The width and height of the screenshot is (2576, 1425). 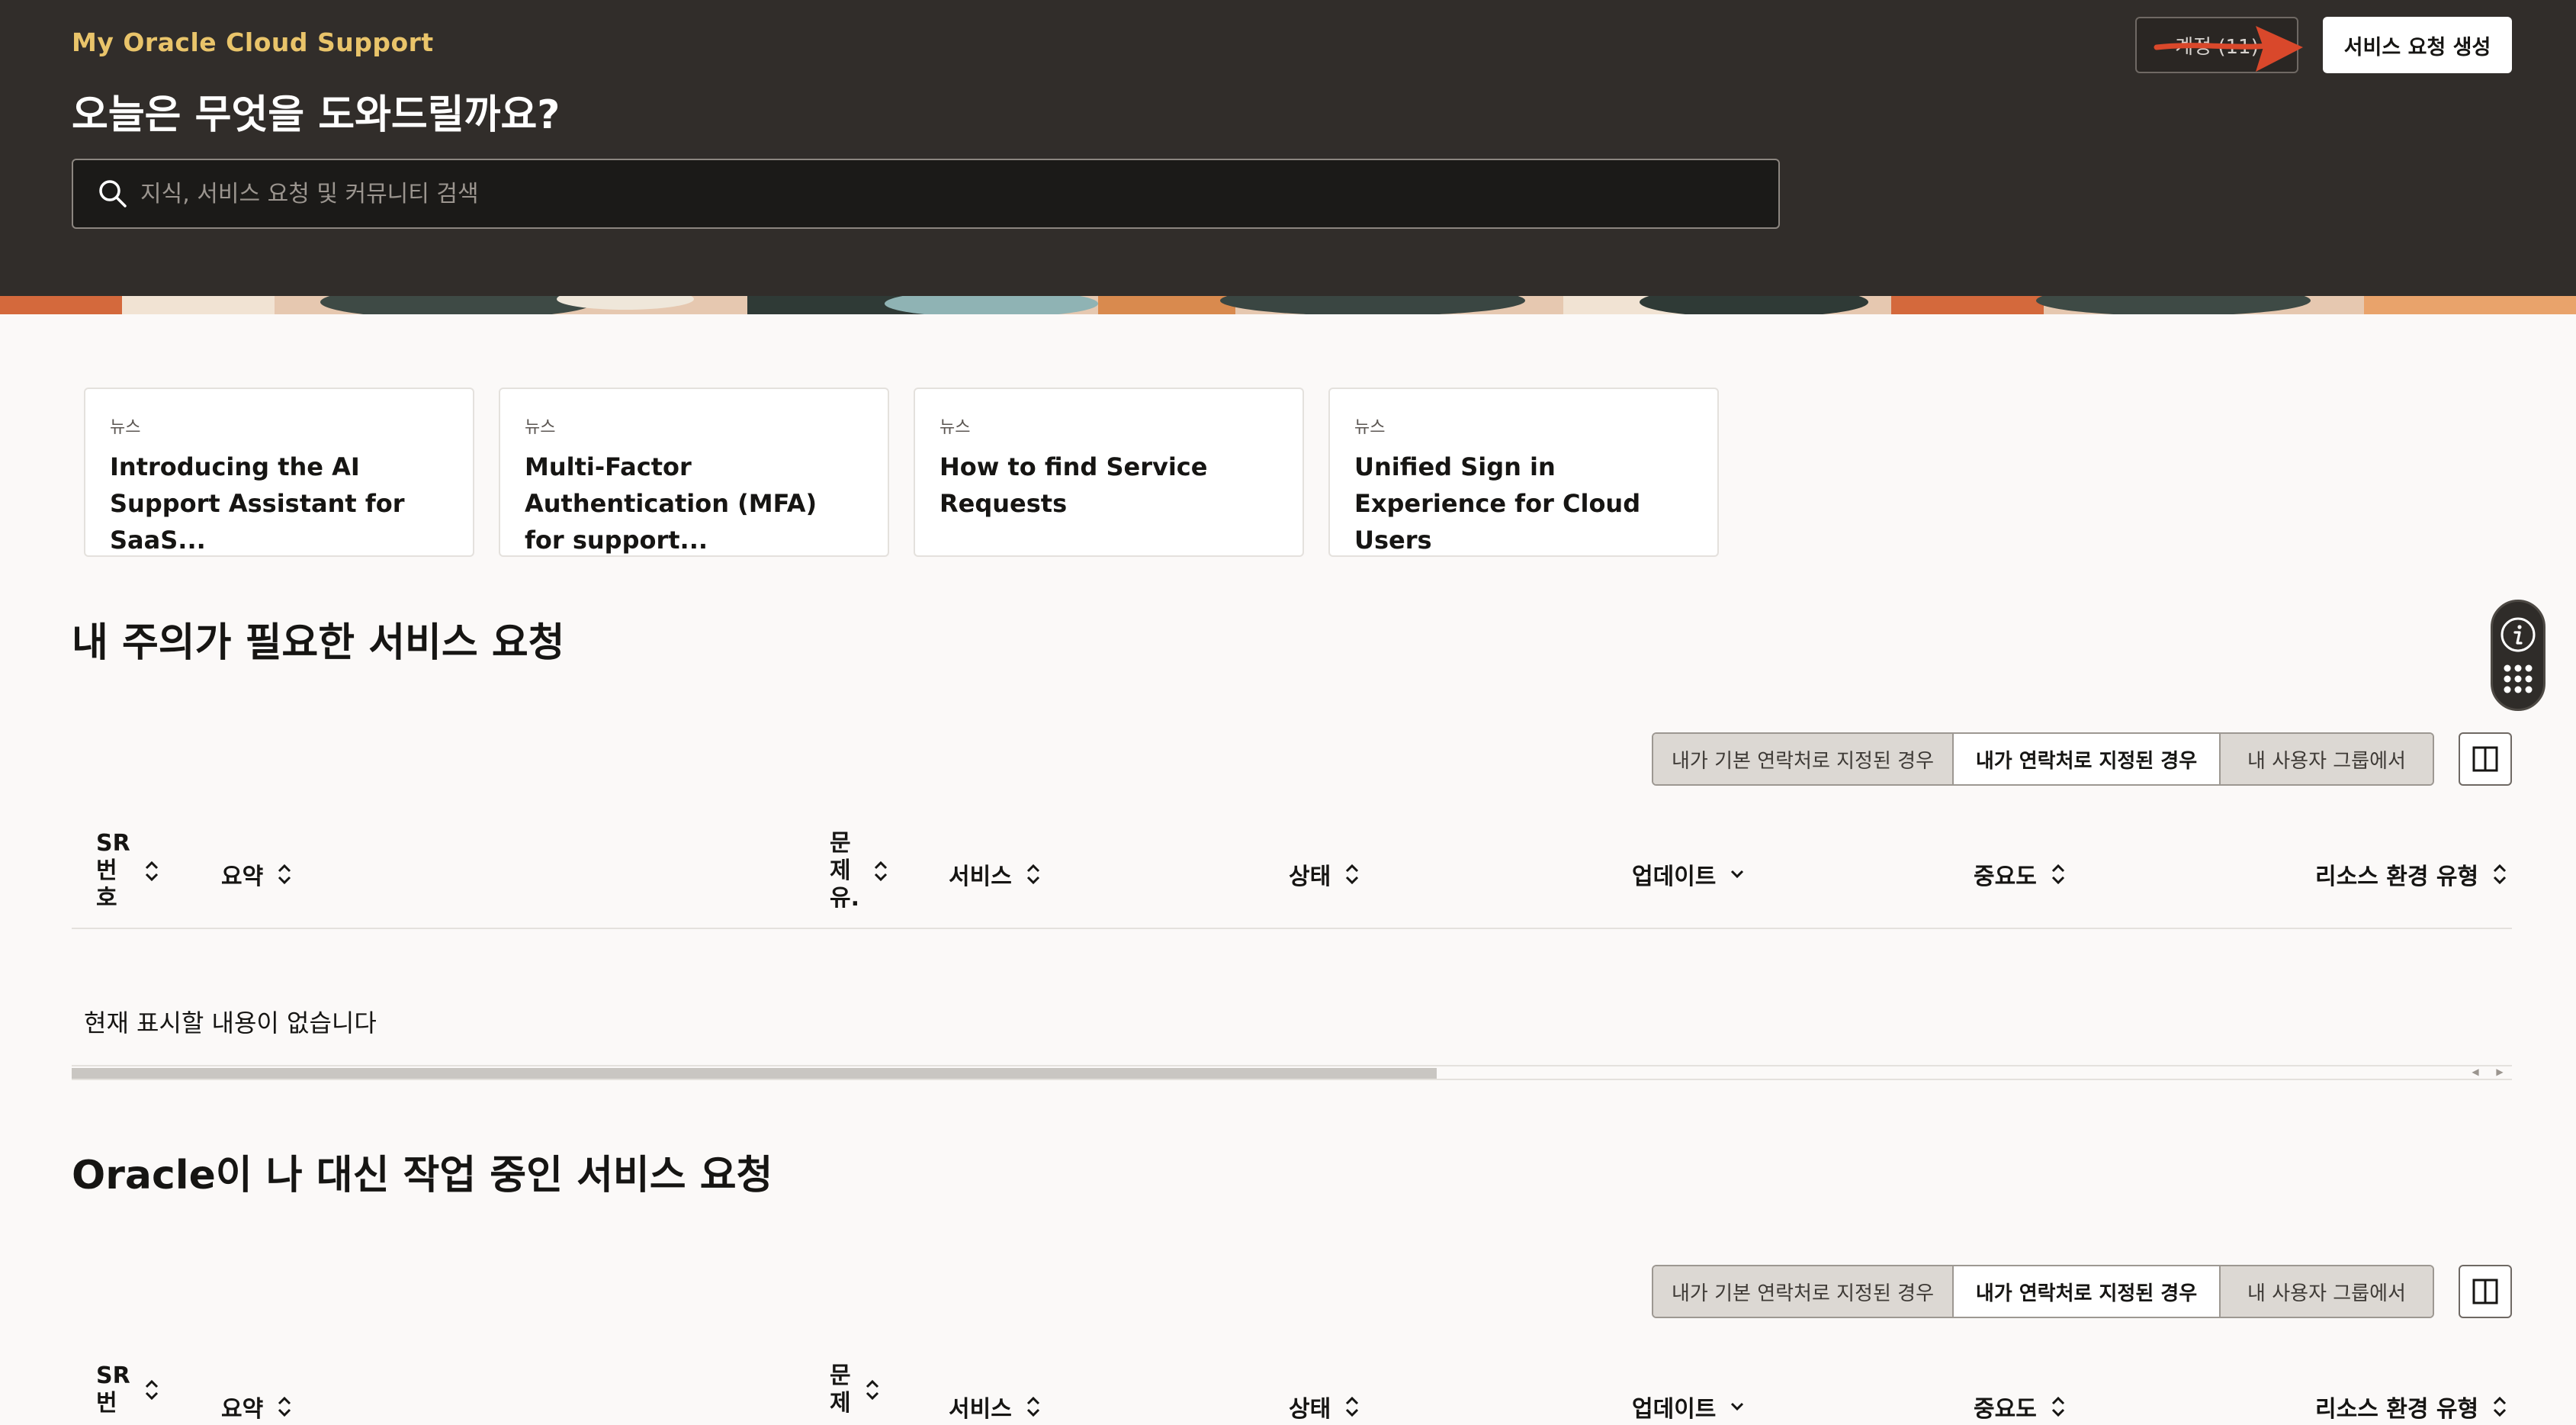 What do you see at coordinates (2475, 1072) in the screenshot?
I see `scroll-left-icon: ◀` at bounding box center [2475, 1072].